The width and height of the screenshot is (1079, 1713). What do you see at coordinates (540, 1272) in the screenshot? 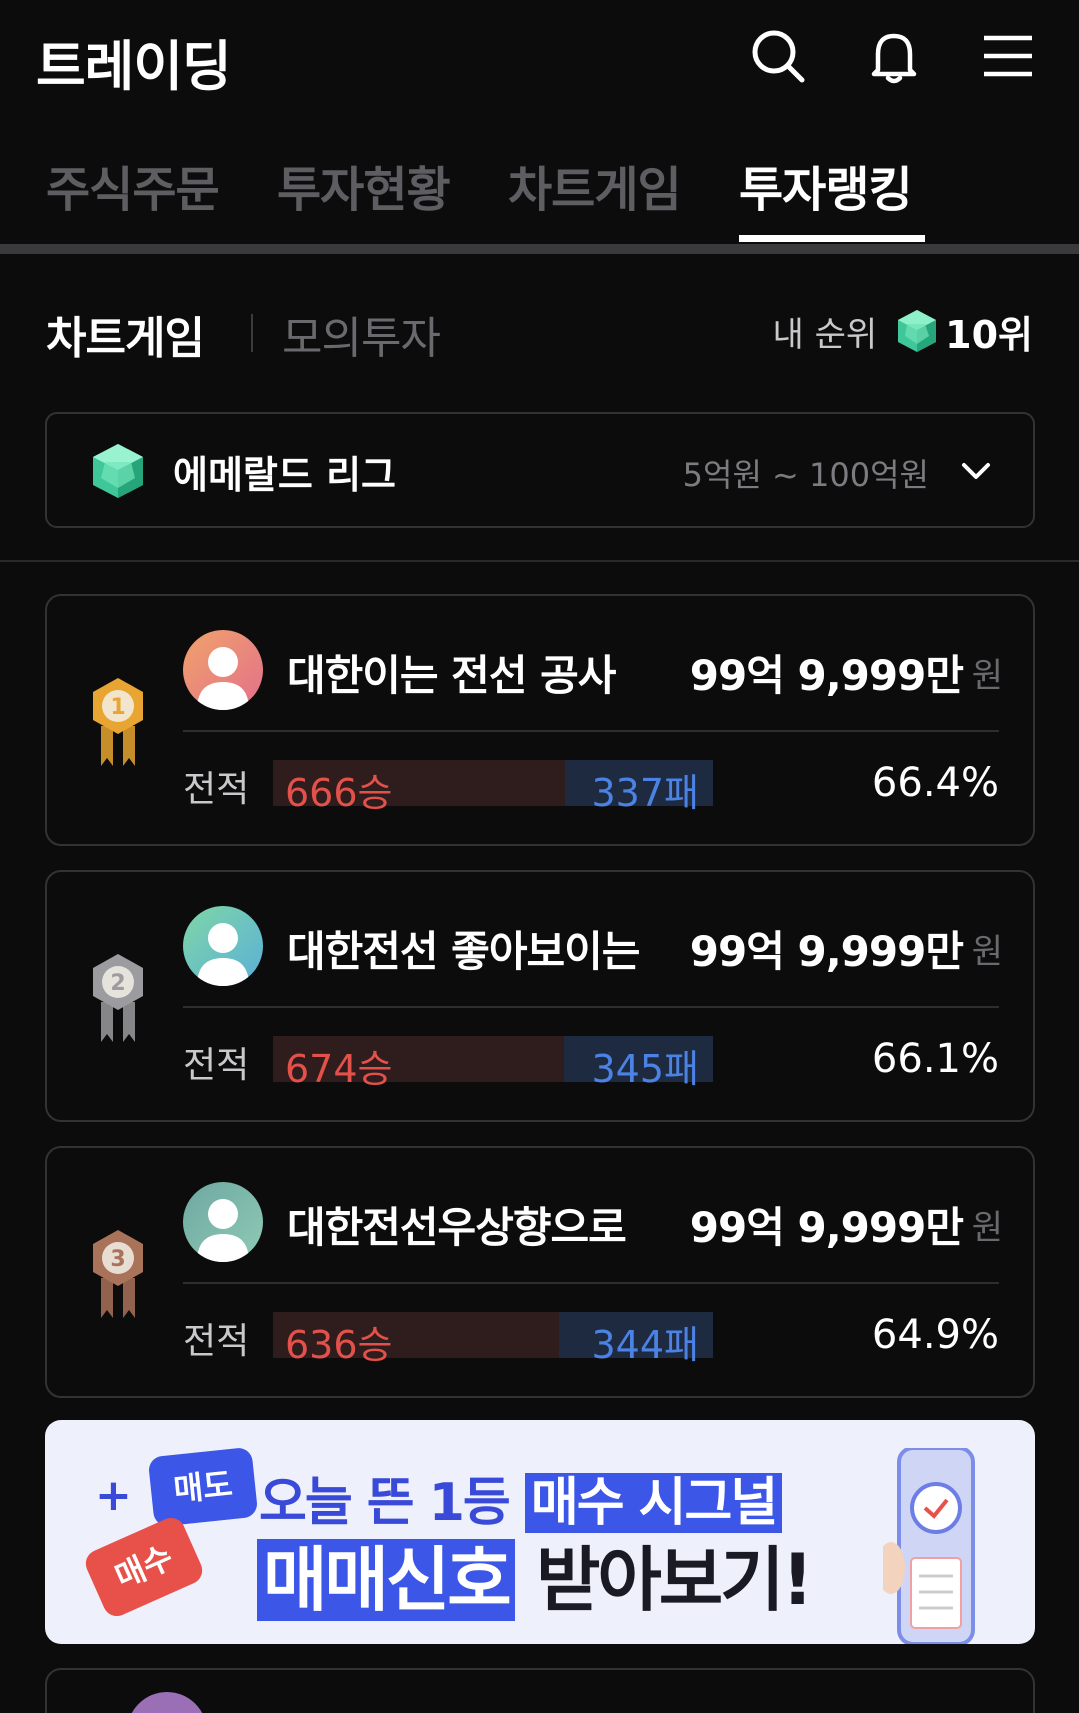
I see `ranking-card: 3 대한전선우상향으로 99억 9,999만 원전적 636승 344패 64.9%` at bounding box center [540, 1272].